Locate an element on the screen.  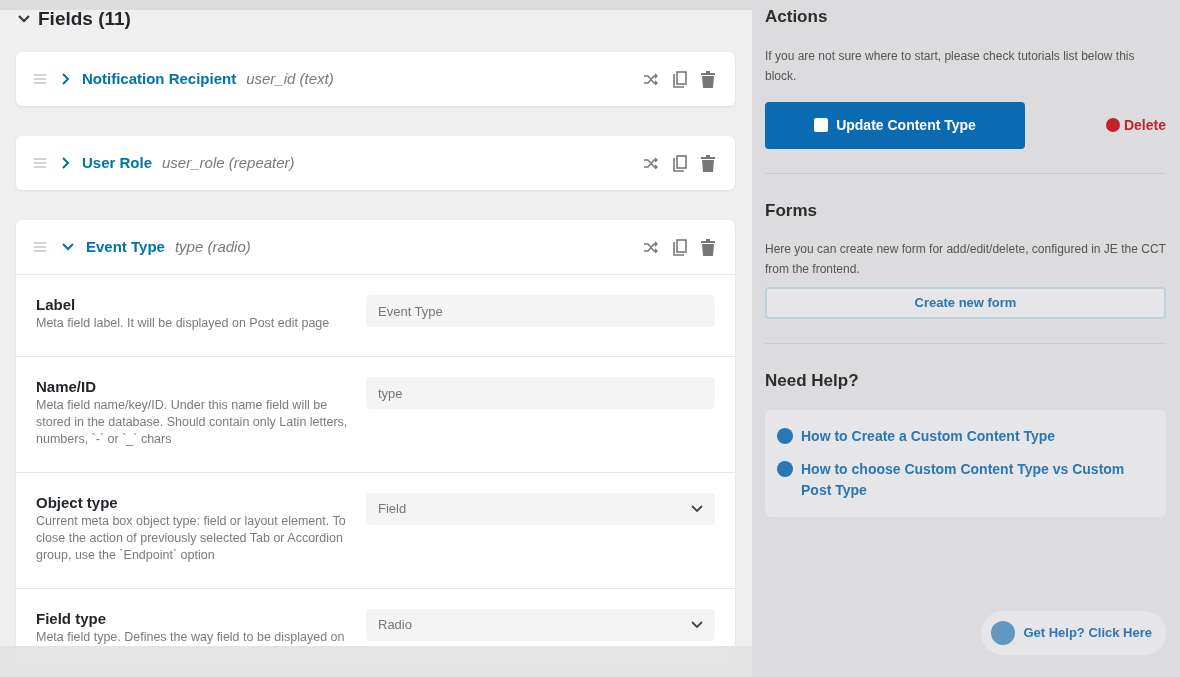
field-title: Event Type is located at coordinates (125, 247).